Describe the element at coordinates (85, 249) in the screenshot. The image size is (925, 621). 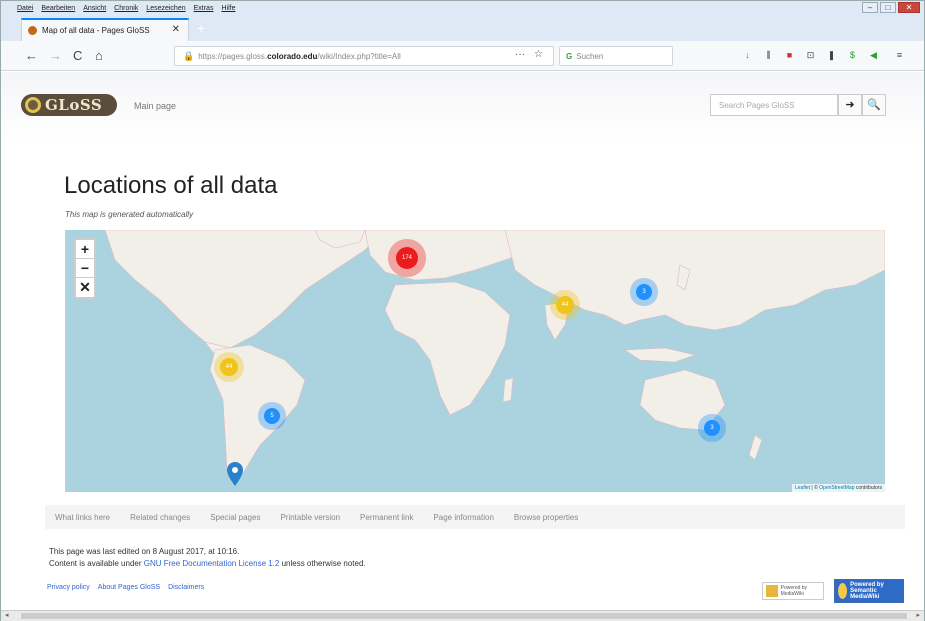
I see `zoom-in-button: +` at that location.